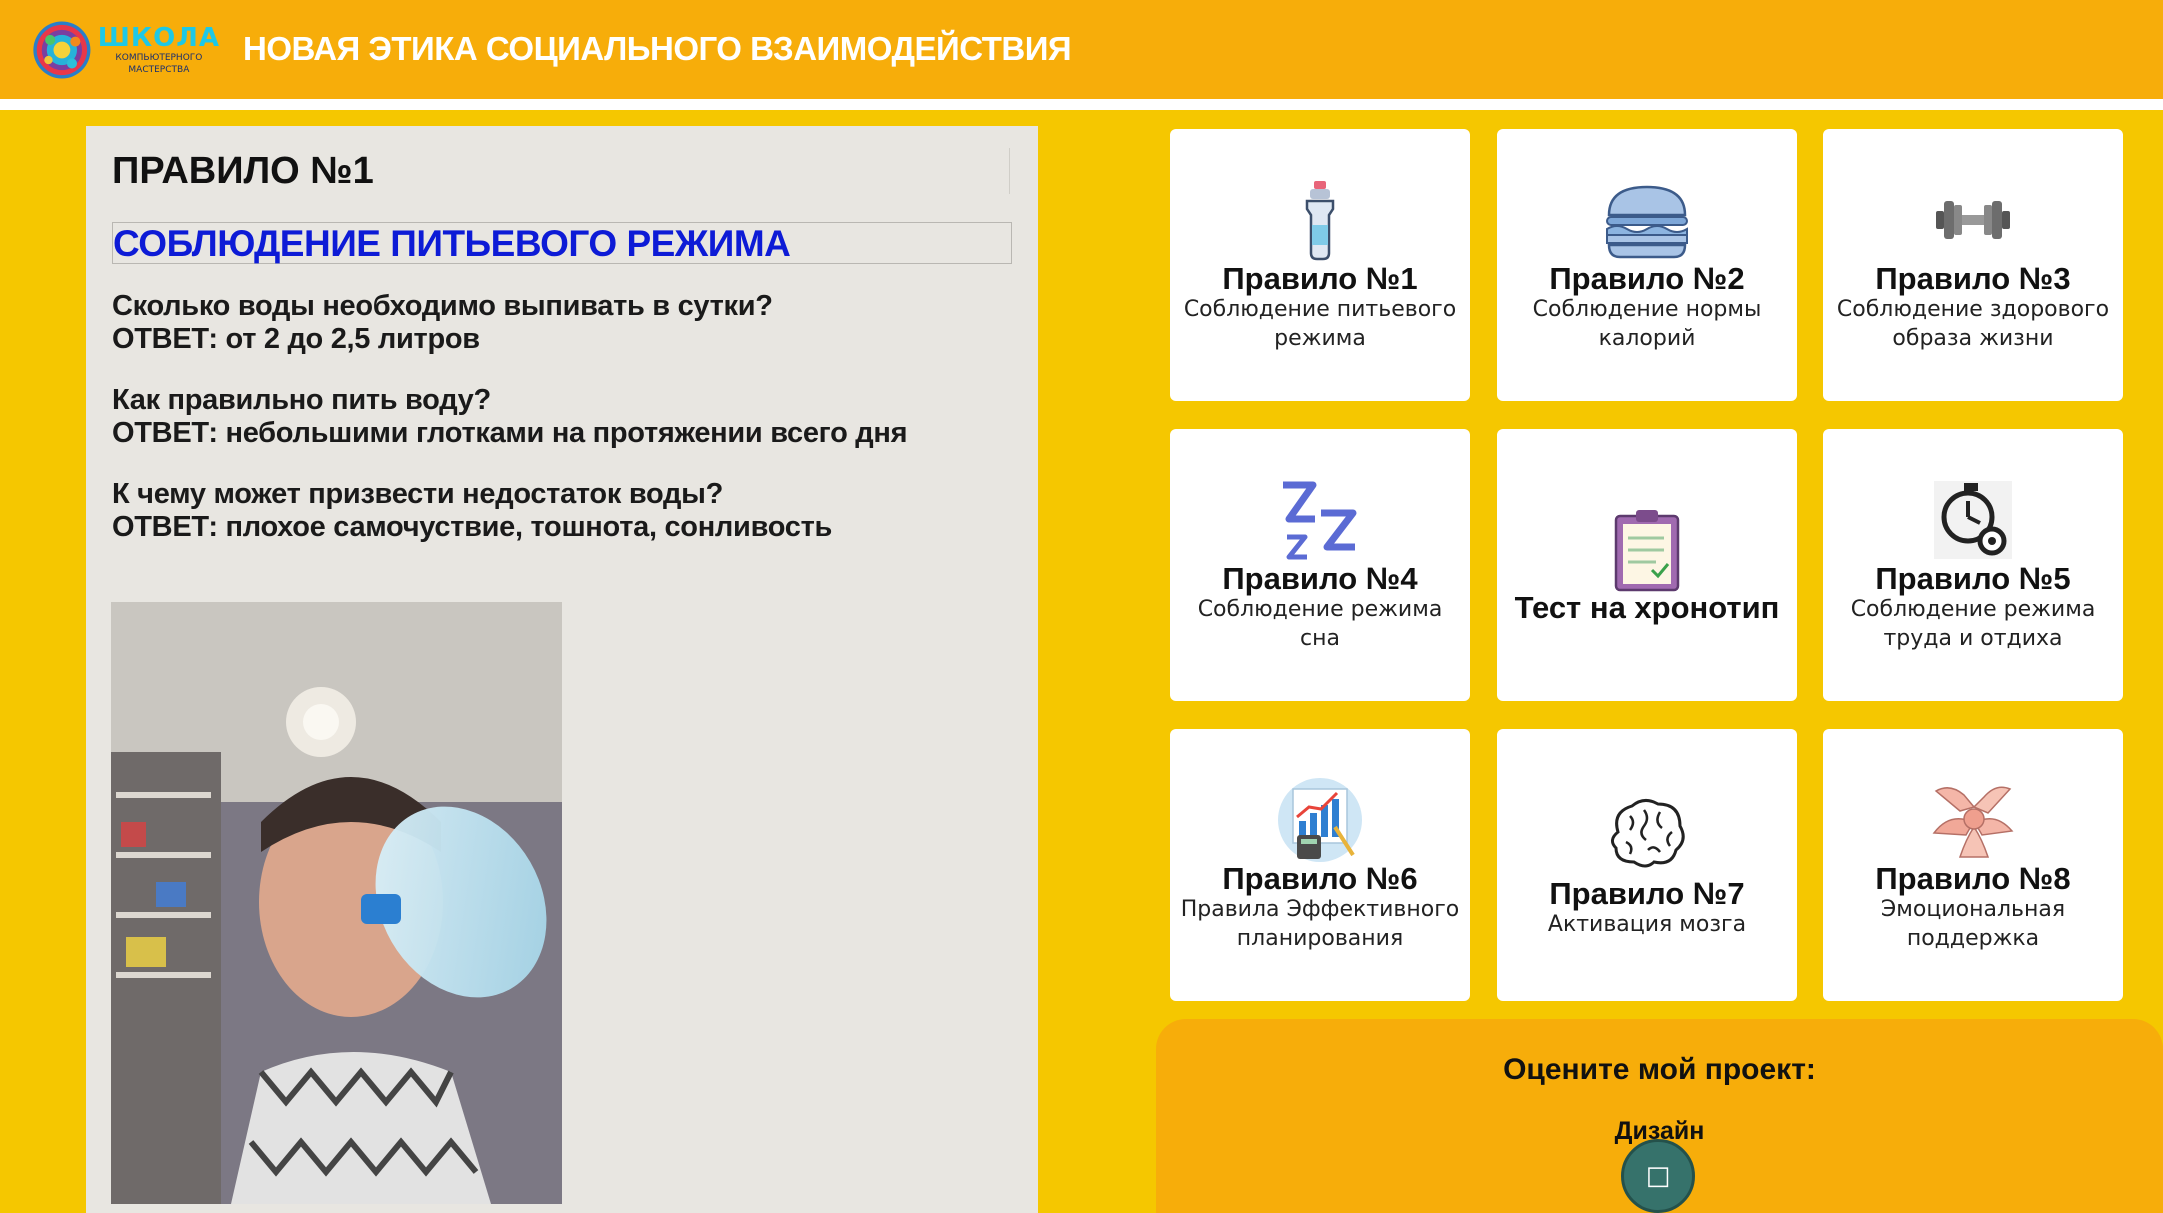  I want to click on card-description: Соблюдение здорового образа жизни, so click(1973, 324).